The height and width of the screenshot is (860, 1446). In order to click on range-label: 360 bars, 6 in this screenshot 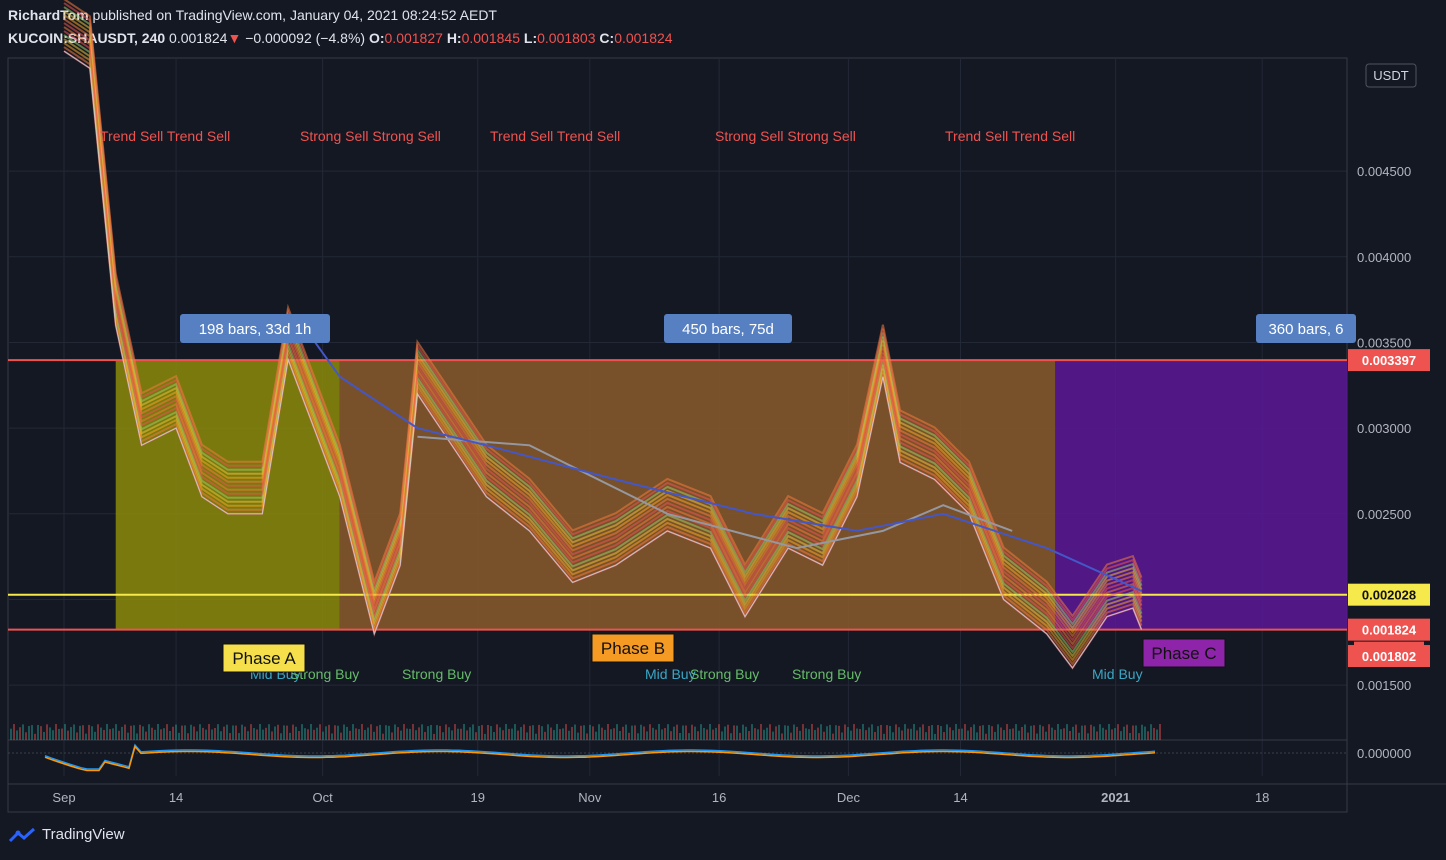, I will do `click(1305, 329)`.